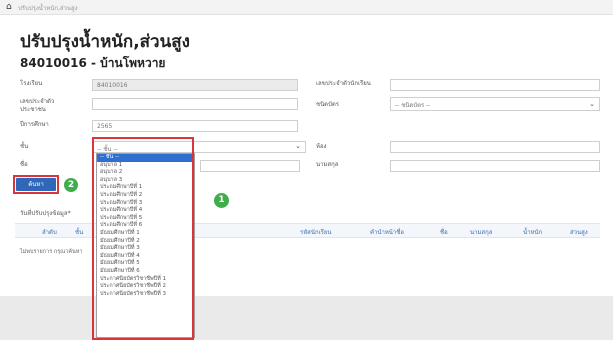 The height and width of the screenshot is (340, 613). I want to click on school-subtitle: 84010016 - บ้านโพหวาย, so click(93, 63).